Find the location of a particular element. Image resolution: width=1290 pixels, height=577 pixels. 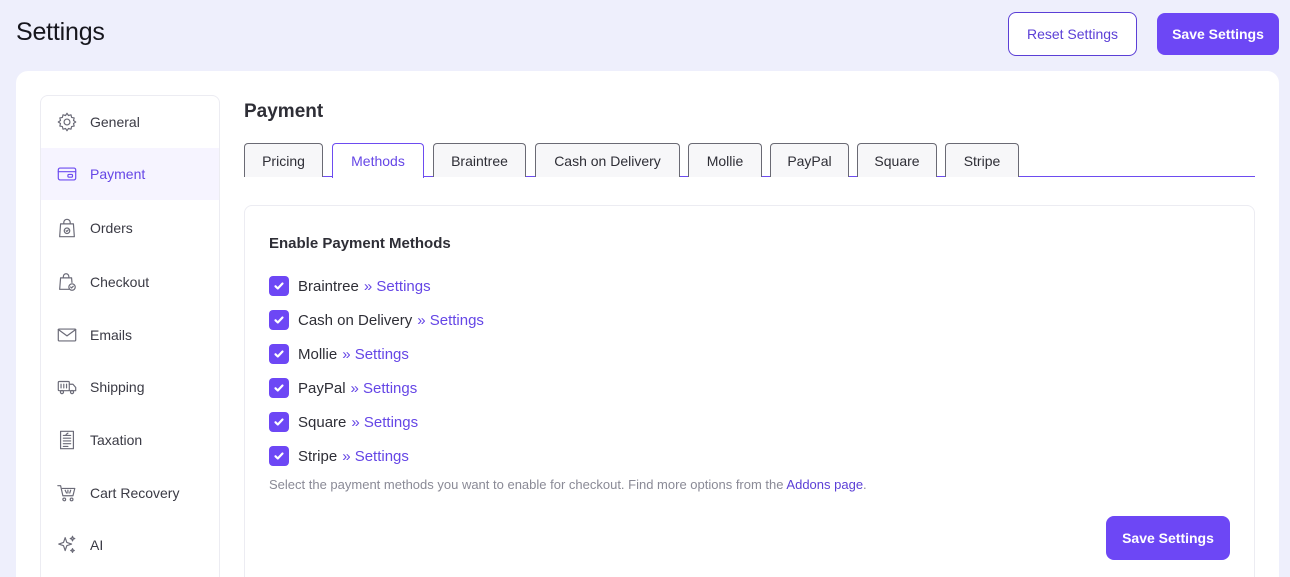

braintree-checkbox is located at coordinates (279, 286).